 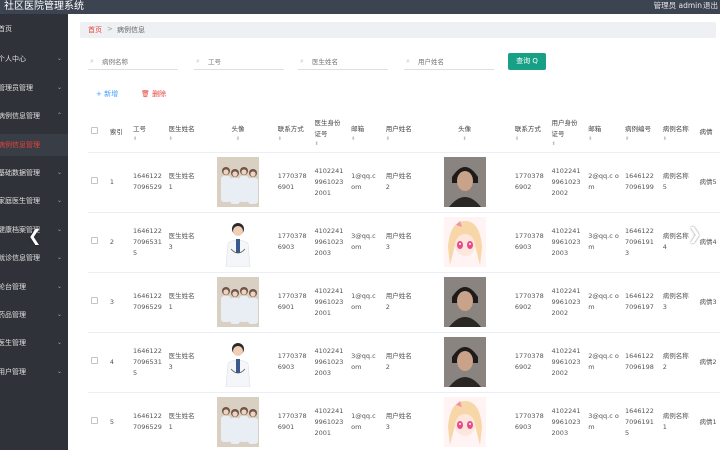 I want to click on table-cell: 医生姓名 1, so click(x=183, y=182).